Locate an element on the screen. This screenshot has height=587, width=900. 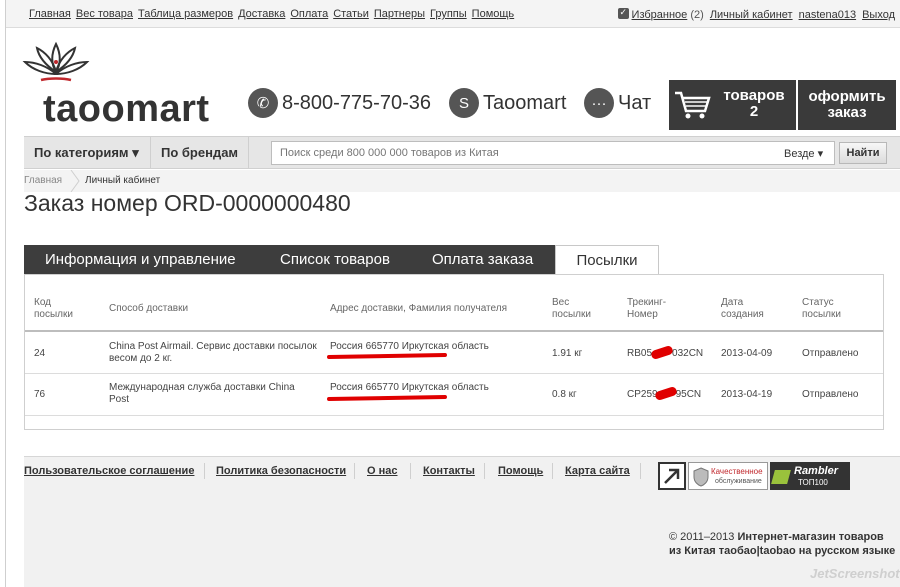
cart-button: товаров 2 is located at coordinates (732, 105).